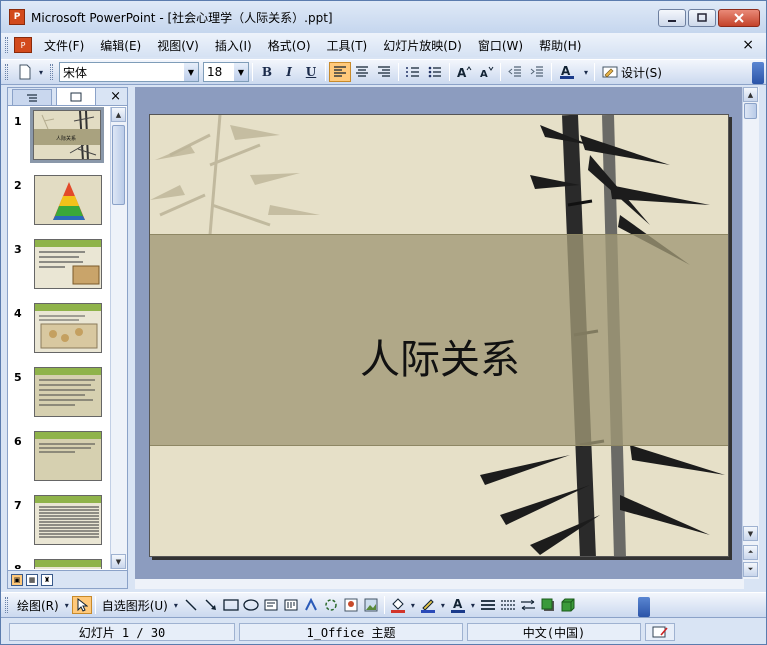 The width and height of the screenshot is (767, 645). I want to click on numbering-button, so click(413, 72).